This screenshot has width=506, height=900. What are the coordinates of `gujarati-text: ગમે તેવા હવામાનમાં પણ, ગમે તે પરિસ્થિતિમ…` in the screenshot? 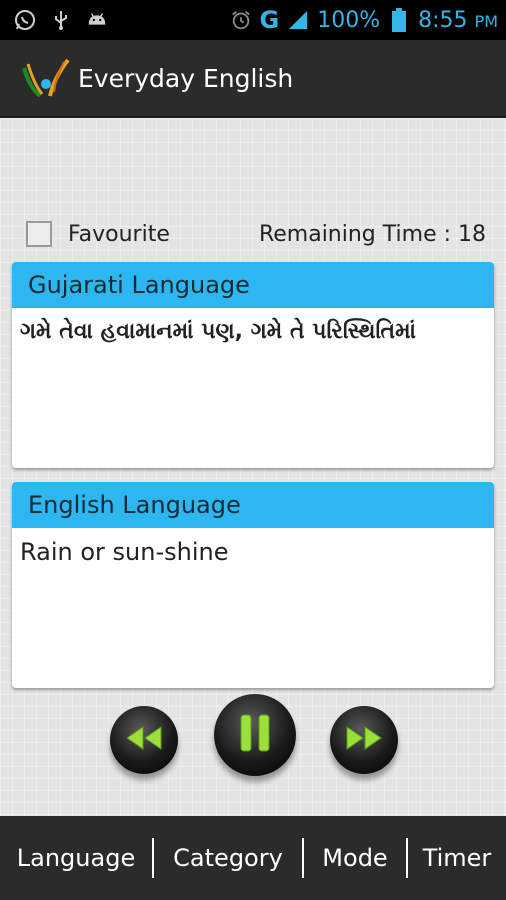 It's located at (218, 331).